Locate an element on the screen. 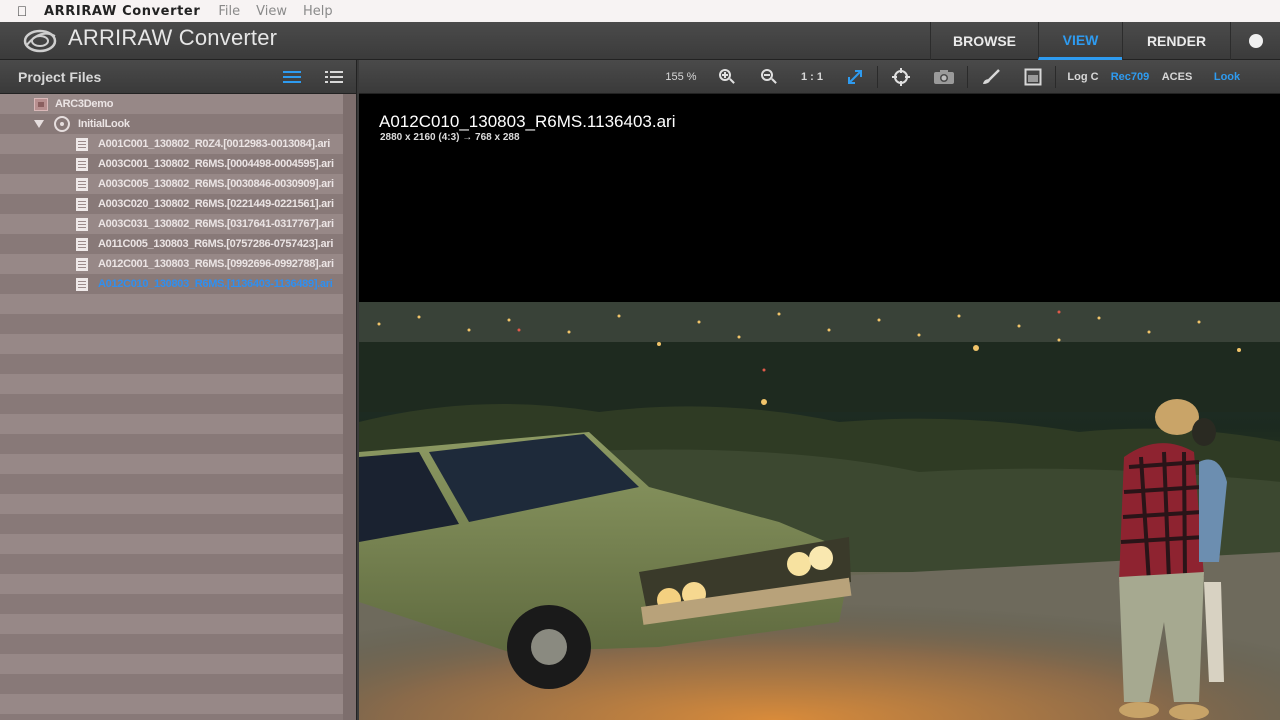 This screenshot has width=1280, height=720. zoom-in-icon is located at coordinates (727, 77).